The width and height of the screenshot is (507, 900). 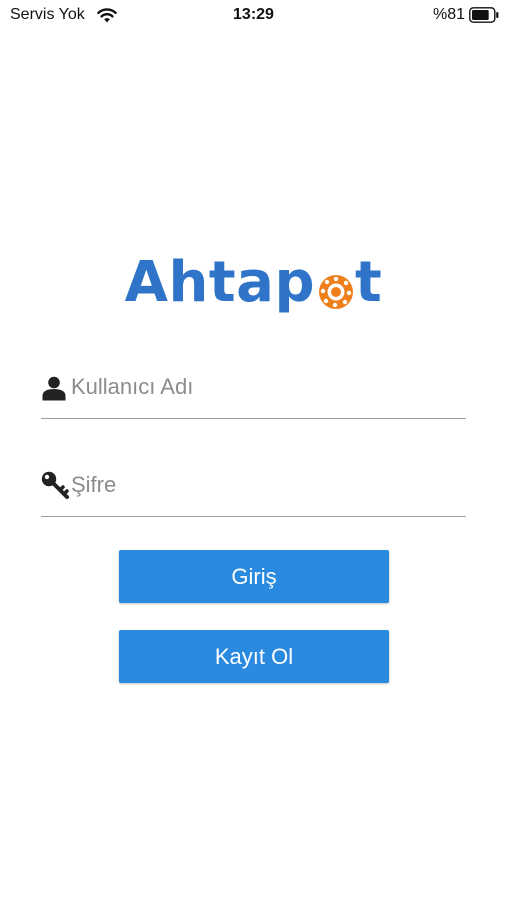 What do you see at coordinates (266, 387) in the screenshot?
I see `username-input` at bounding box center [266, 387].